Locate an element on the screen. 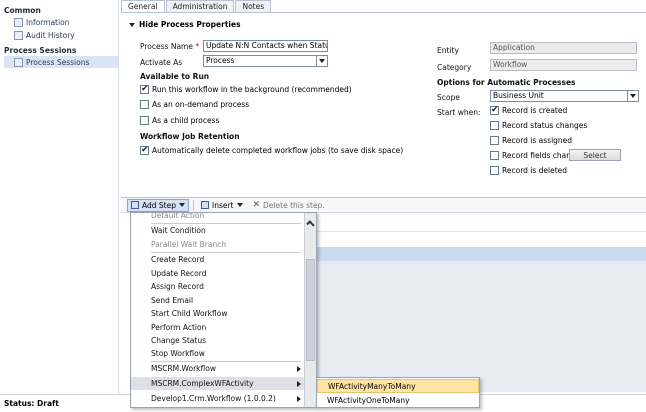  selected-step-row is located at coordinates (481, 254).